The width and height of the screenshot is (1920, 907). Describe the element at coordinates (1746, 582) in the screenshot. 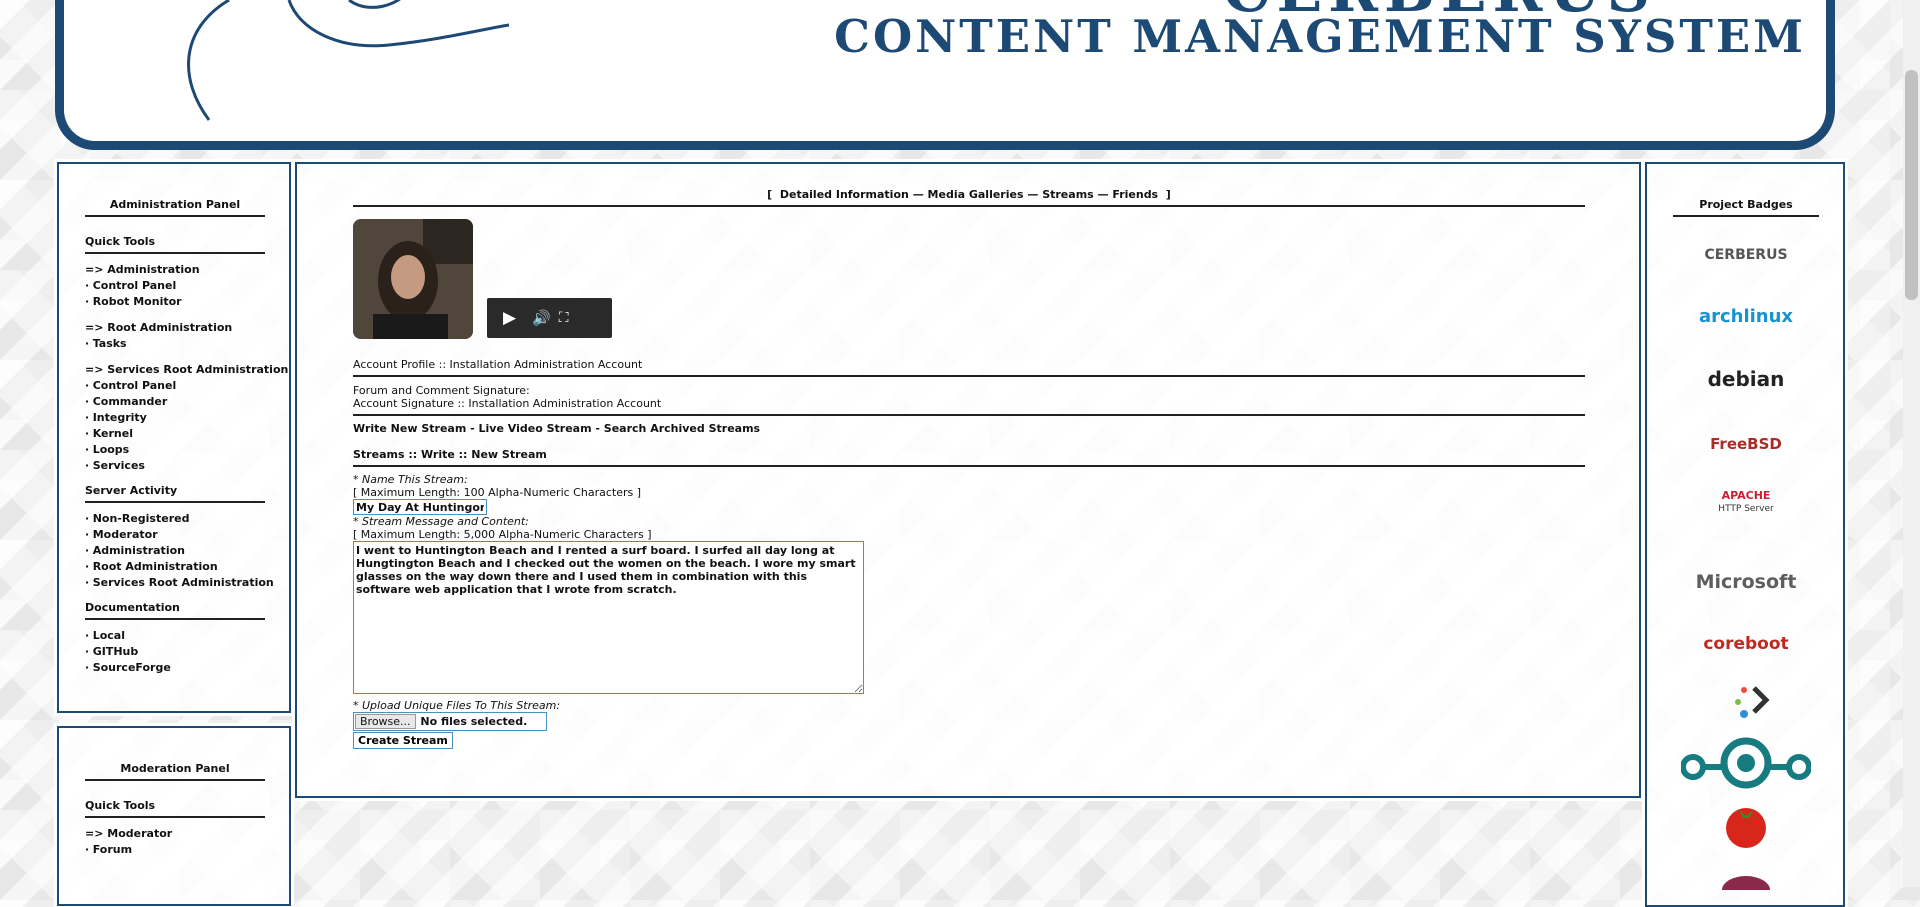

I see `badge-microsoft: Microsoft` at that location.